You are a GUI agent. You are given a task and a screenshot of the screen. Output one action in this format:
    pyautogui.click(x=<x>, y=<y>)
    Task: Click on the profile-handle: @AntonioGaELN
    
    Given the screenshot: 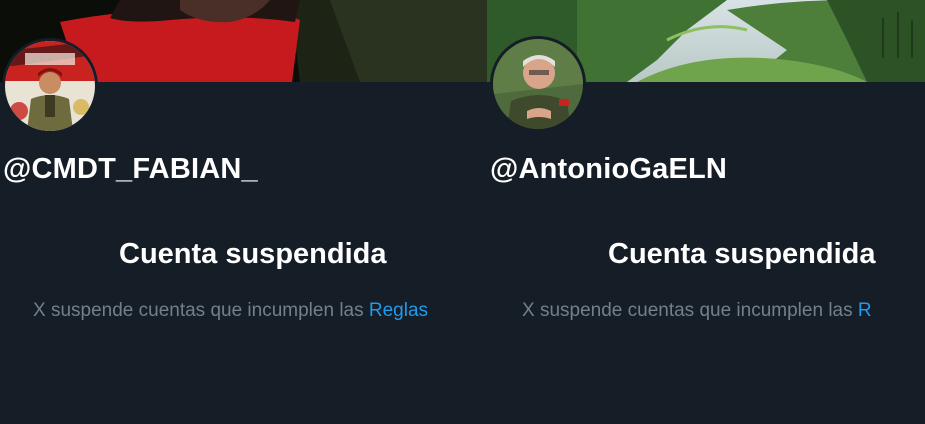 What is the action you would take?
    pyautogui.click(x=609, y=169)
    